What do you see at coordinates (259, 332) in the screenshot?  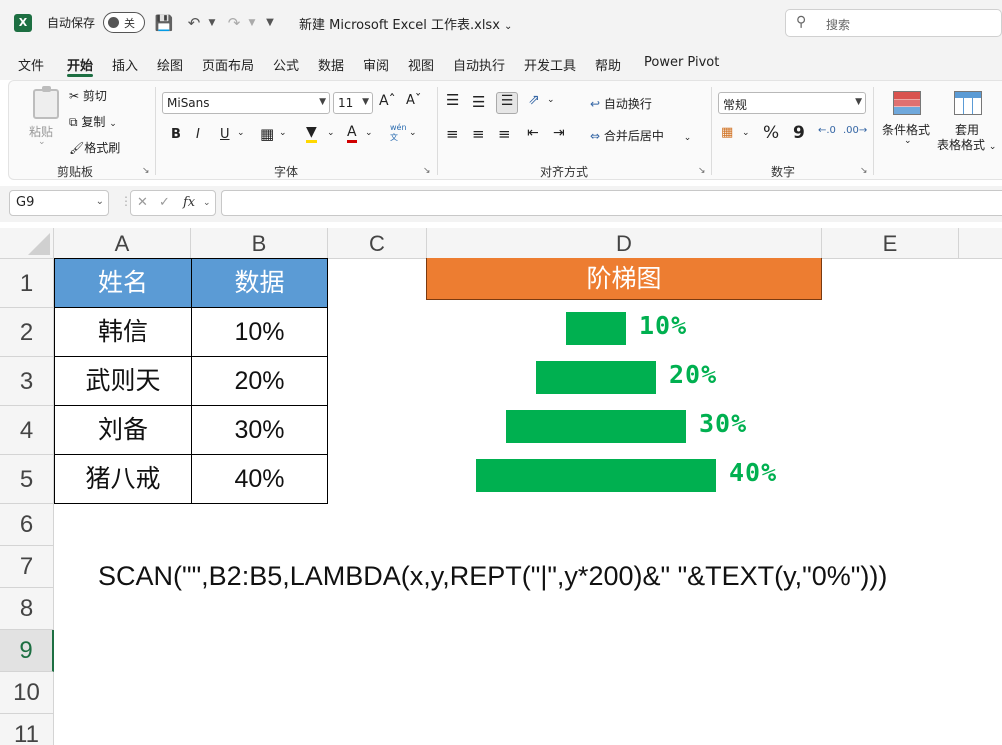 I see `value-cell: 10%` at bounding box center [259, 332].